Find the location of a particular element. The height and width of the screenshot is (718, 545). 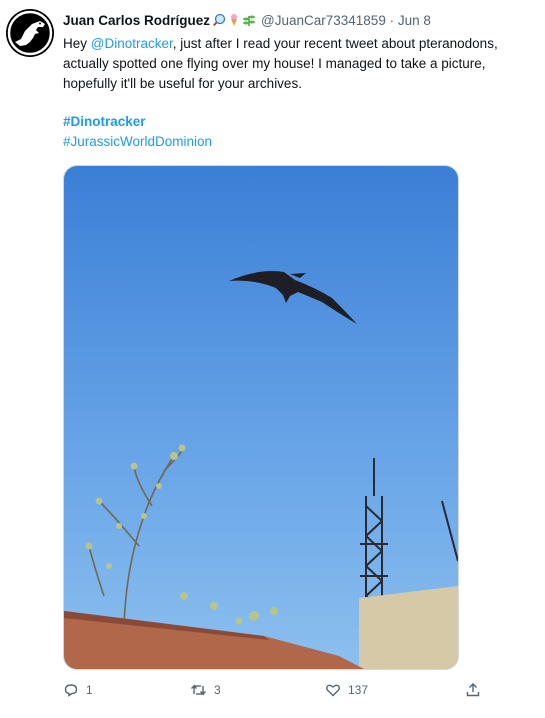

share-icon is located at coordinates (473, 690).